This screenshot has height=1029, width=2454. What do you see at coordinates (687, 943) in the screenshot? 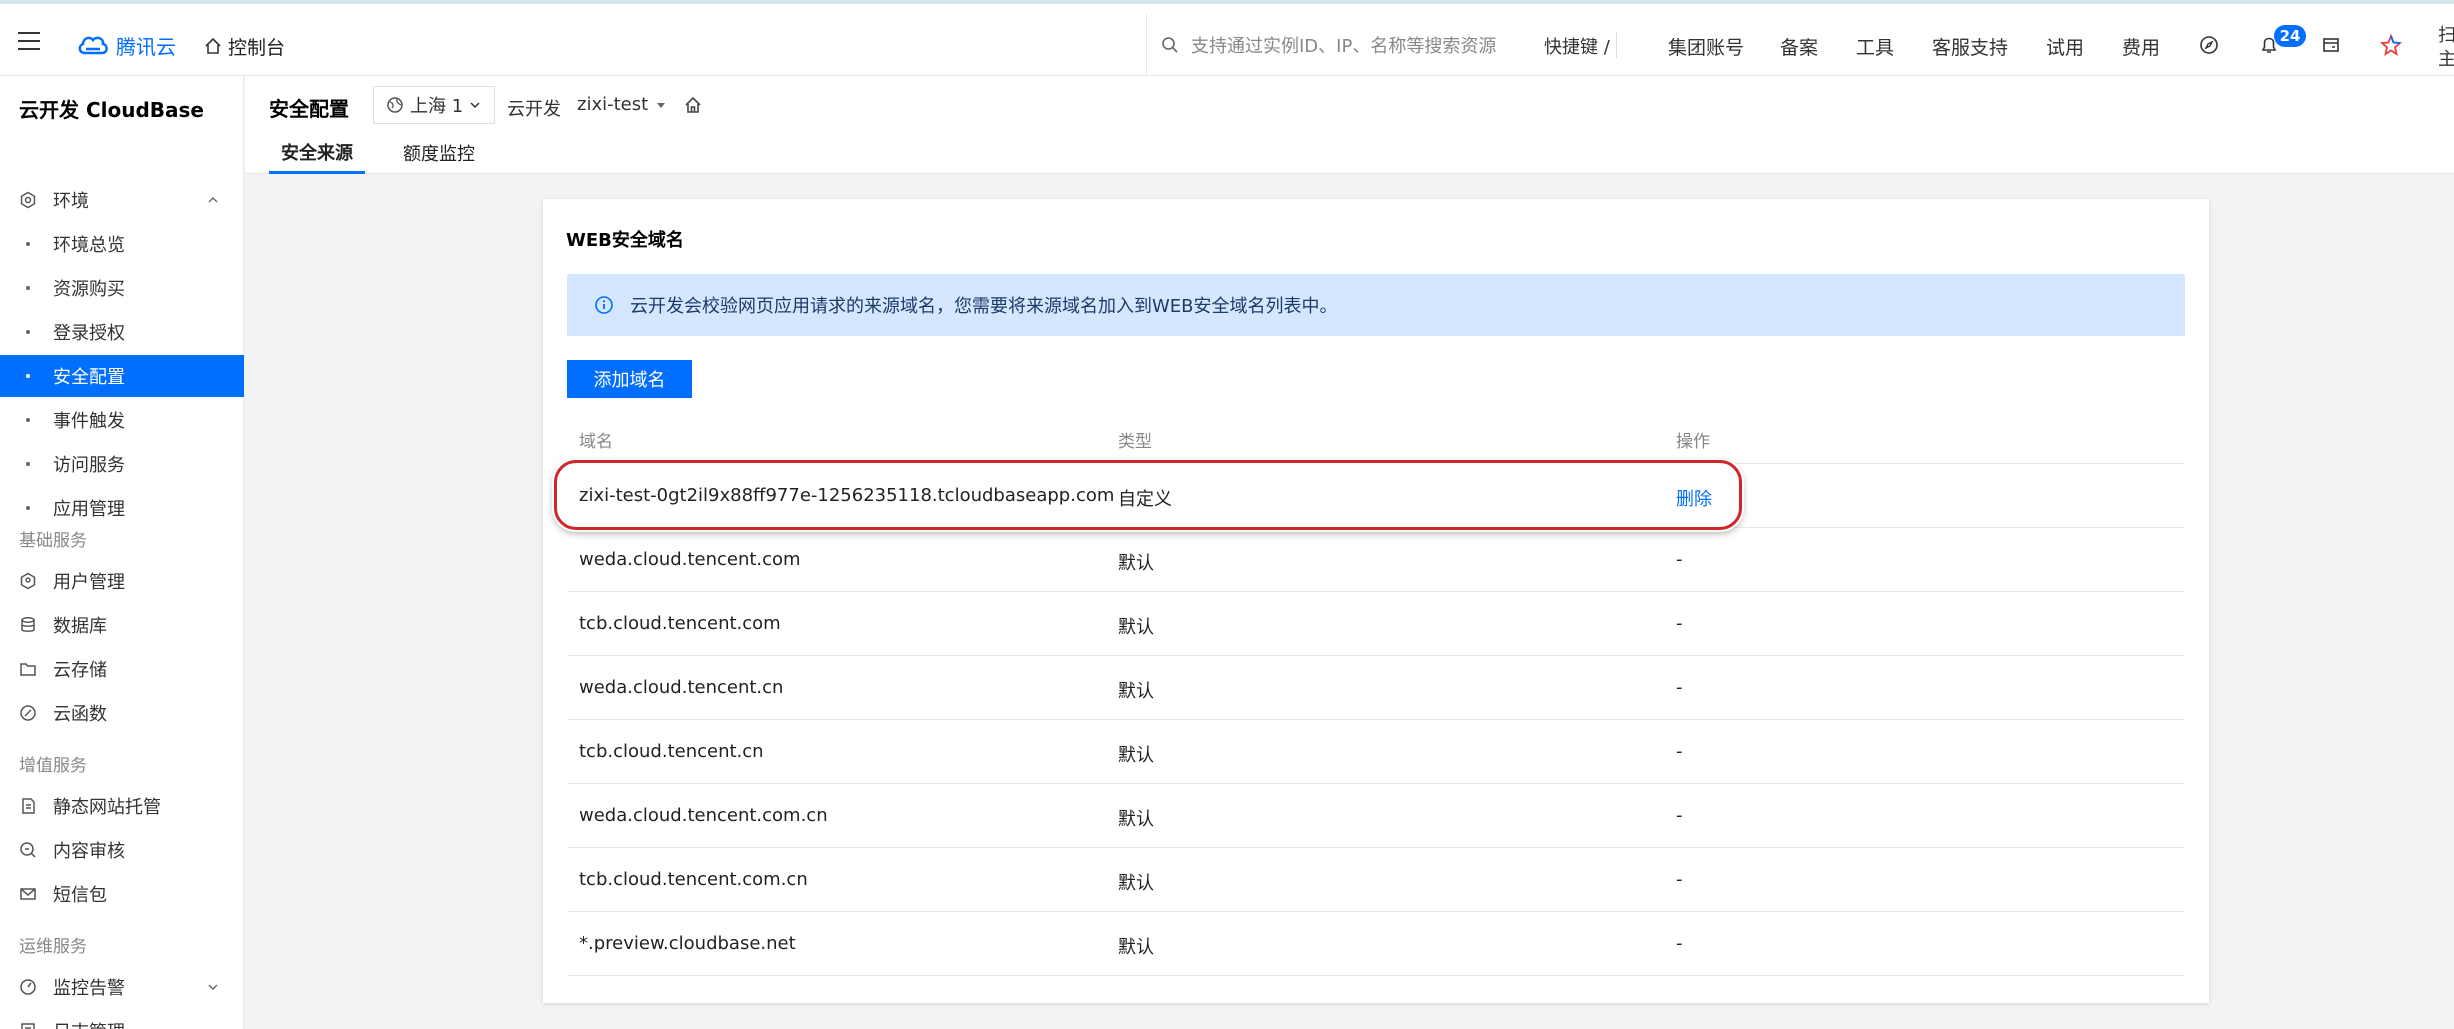
I see `domain-cell: *.preview.cloudbase.net` at bounding box center [687, 943].